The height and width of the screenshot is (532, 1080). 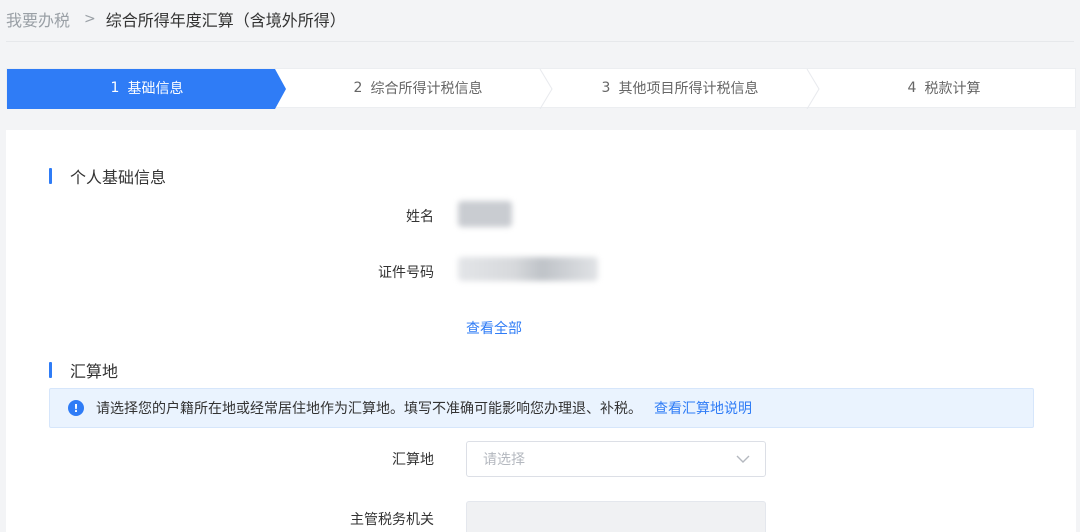 I want to click on tax-authority-label: 主管税务机关, so click(x=392, y=520).